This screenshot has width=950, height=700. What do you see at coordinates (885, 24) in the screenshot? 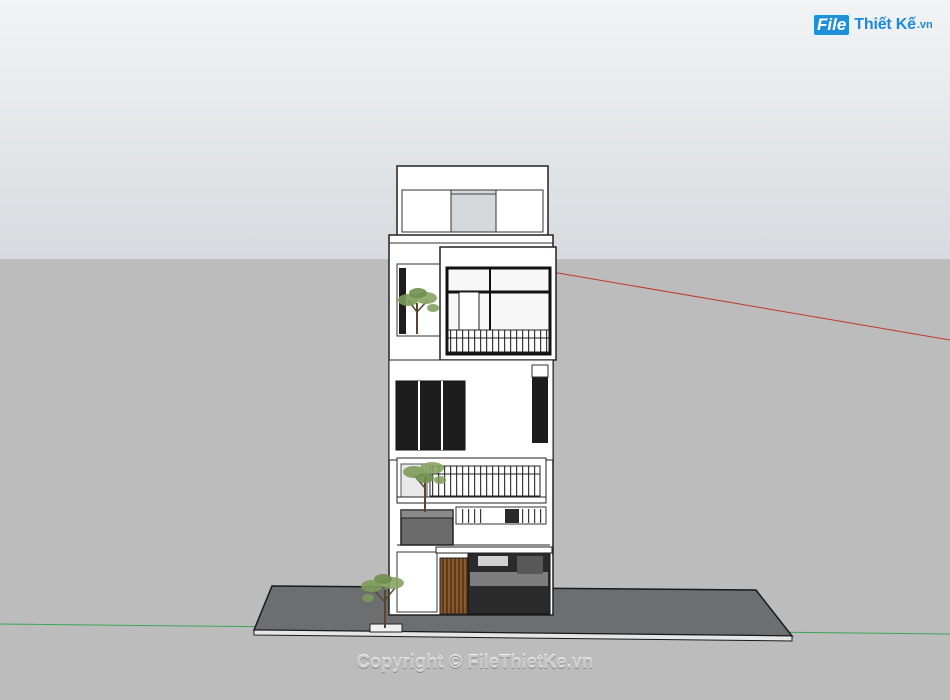
I see `logo-text: Thiết Kế` at bounding box center [885, 24].